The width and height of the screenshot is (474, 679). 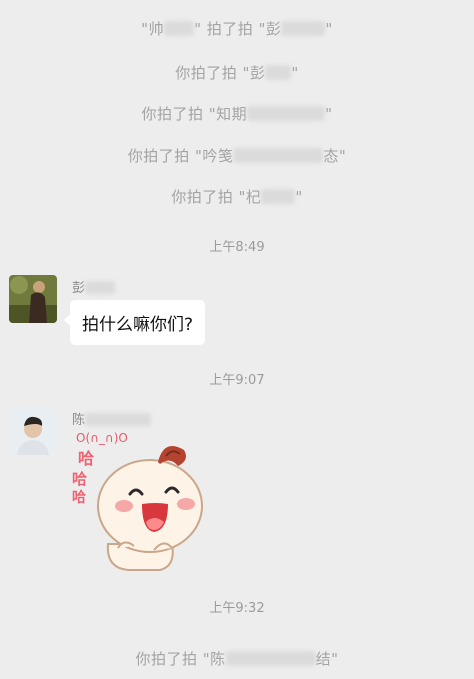 What do you see at coordinates (194, 114) in the screenshot?
I see `pat-notice-3-prefix: 你拍了拍 "知期` at bounding box center [194, 114].